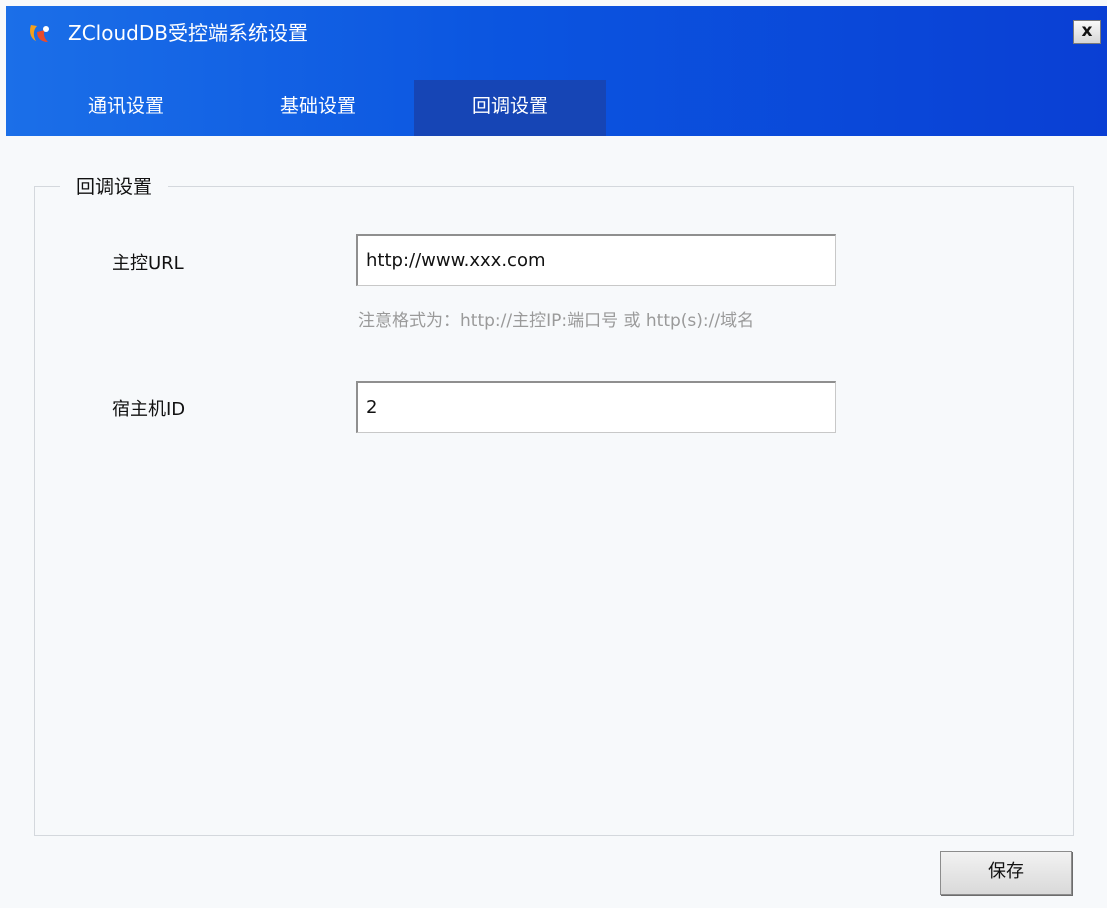 The width and height of the screenshot is (1107, 908). I want to click on save-button: 保存, so click(1006, 873).